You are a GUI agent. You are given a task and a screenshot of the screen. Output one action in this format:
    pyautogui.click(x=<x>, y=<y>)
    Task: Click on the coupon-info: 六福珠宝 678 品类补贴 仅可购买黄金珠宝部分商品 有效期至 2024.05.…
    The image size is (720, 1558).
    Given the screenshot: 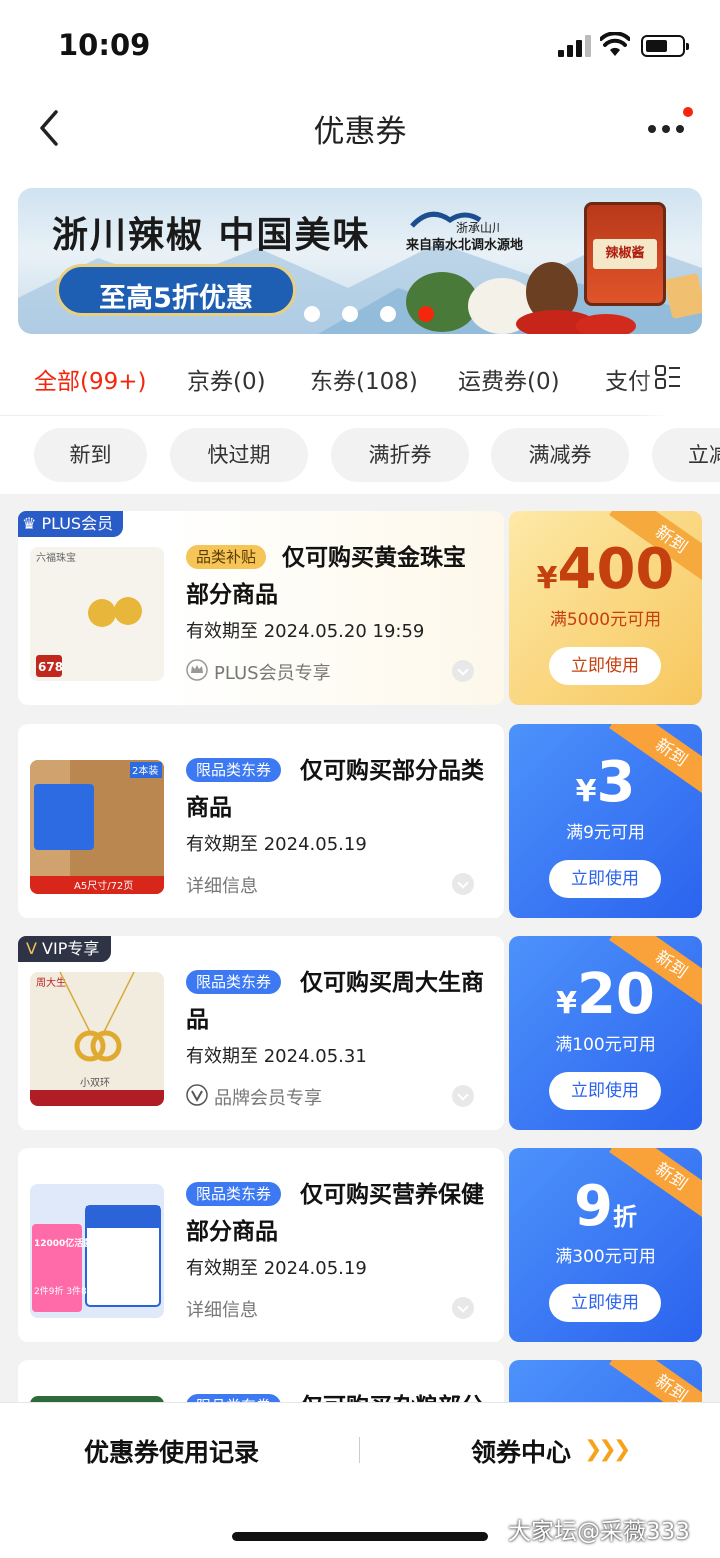 What is the action you would take?
    pyautogui.click(x=261, y=608)
    